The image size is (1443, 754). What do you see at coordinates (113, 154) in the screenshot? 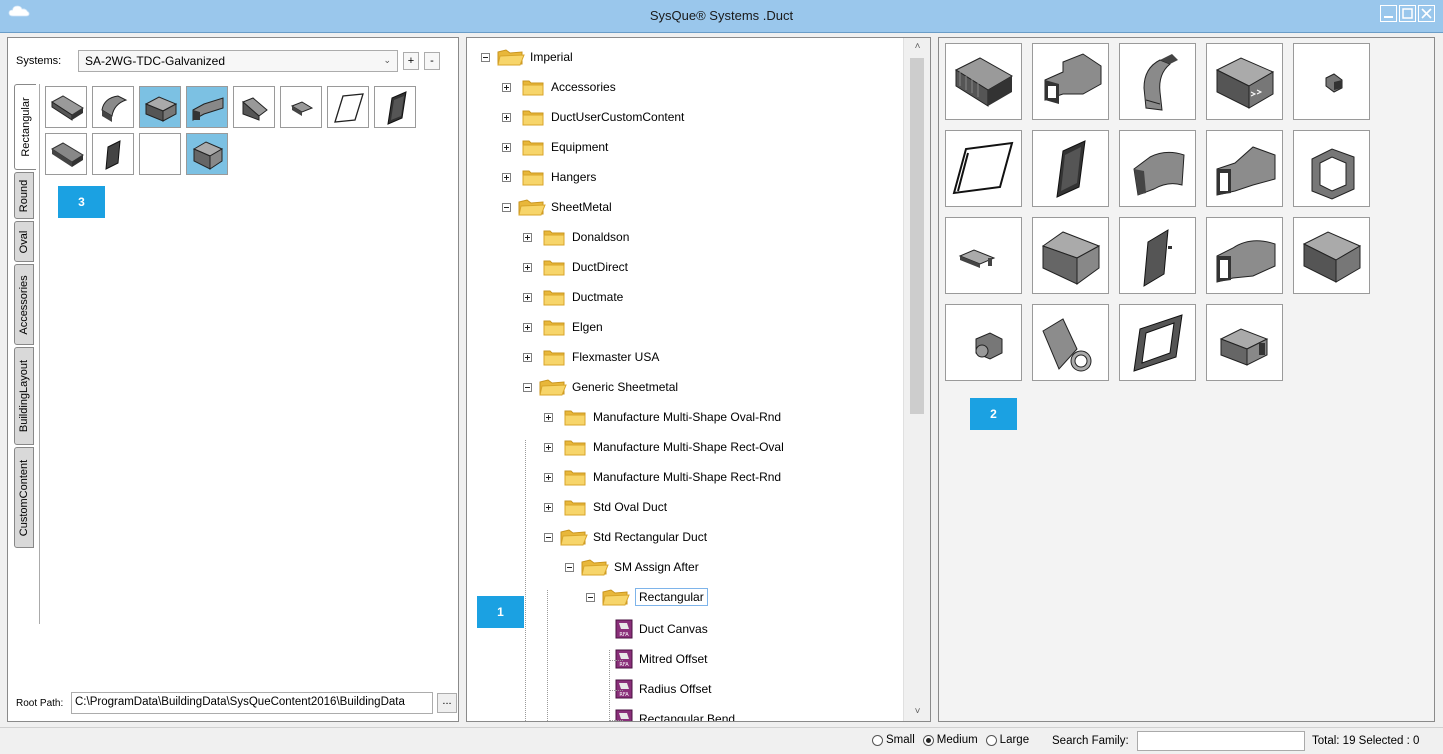
I see `favorite-cap` at bounding box center [113, 154].